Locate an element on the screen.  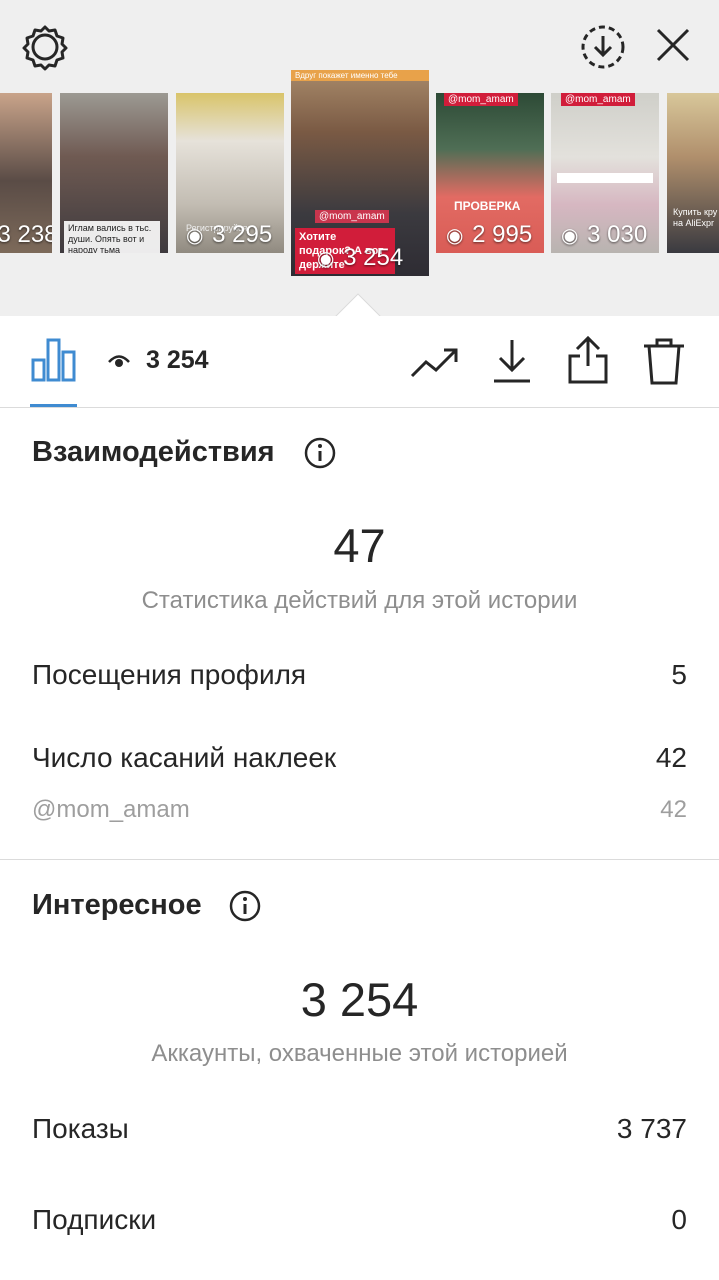
selection-pointer is located at coordinates (358, 305).